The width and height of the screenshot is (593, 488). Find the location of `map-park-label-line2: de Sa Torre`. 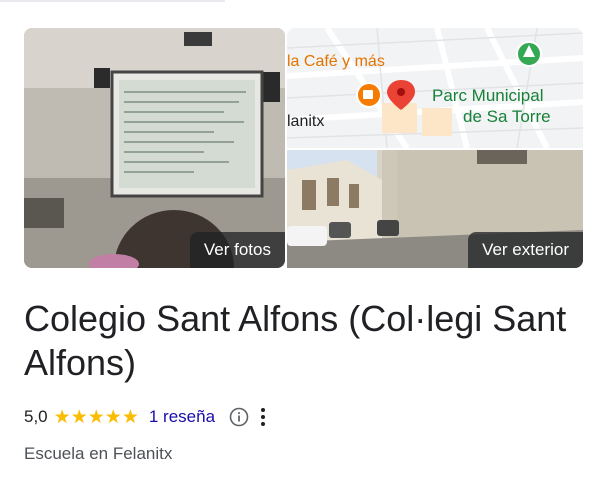

map-park-label-line2: de Sa Torre is located at coordinates (507, 116).